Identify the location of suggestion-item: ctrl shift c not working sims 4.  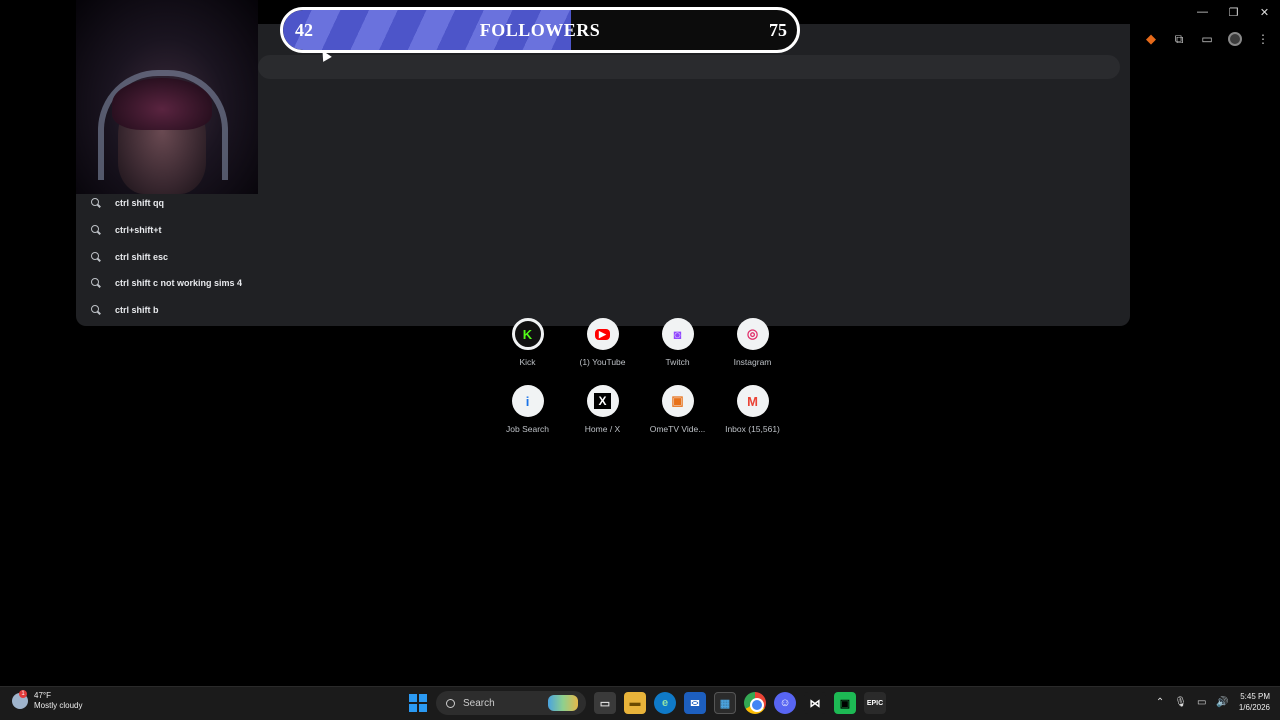
(386, 283).